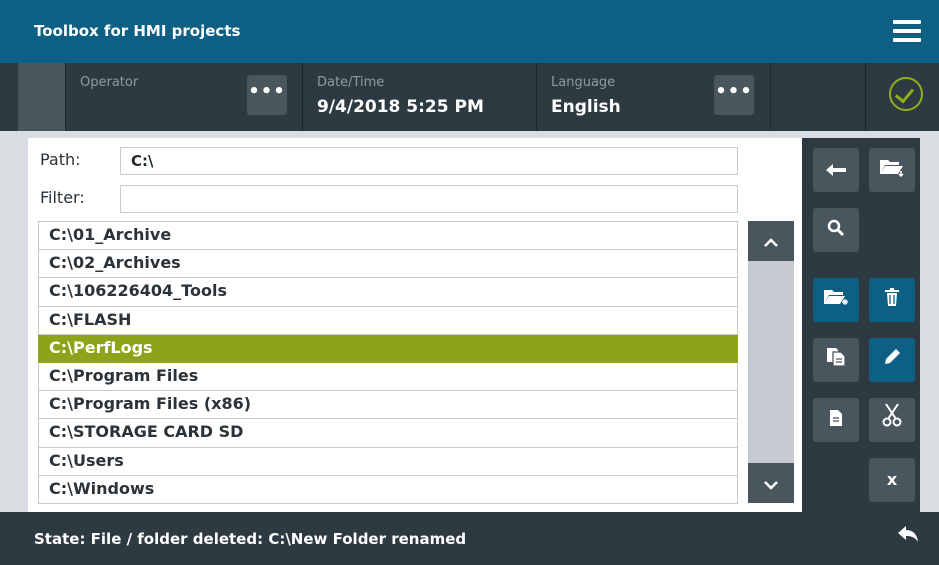  What do you see at coordinates (907, 32) in the screenshot?
I see `menu-icon` at bounding box center [907, 32].